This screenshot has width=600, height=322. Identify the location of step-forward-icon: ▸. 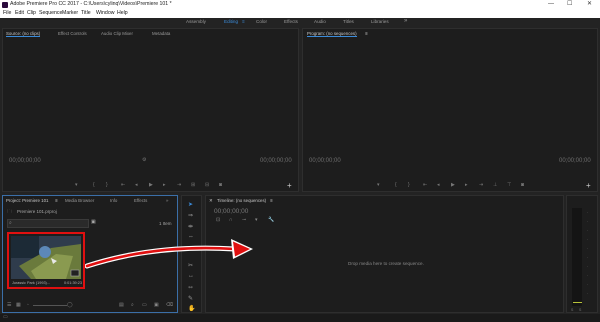
(164, 185).